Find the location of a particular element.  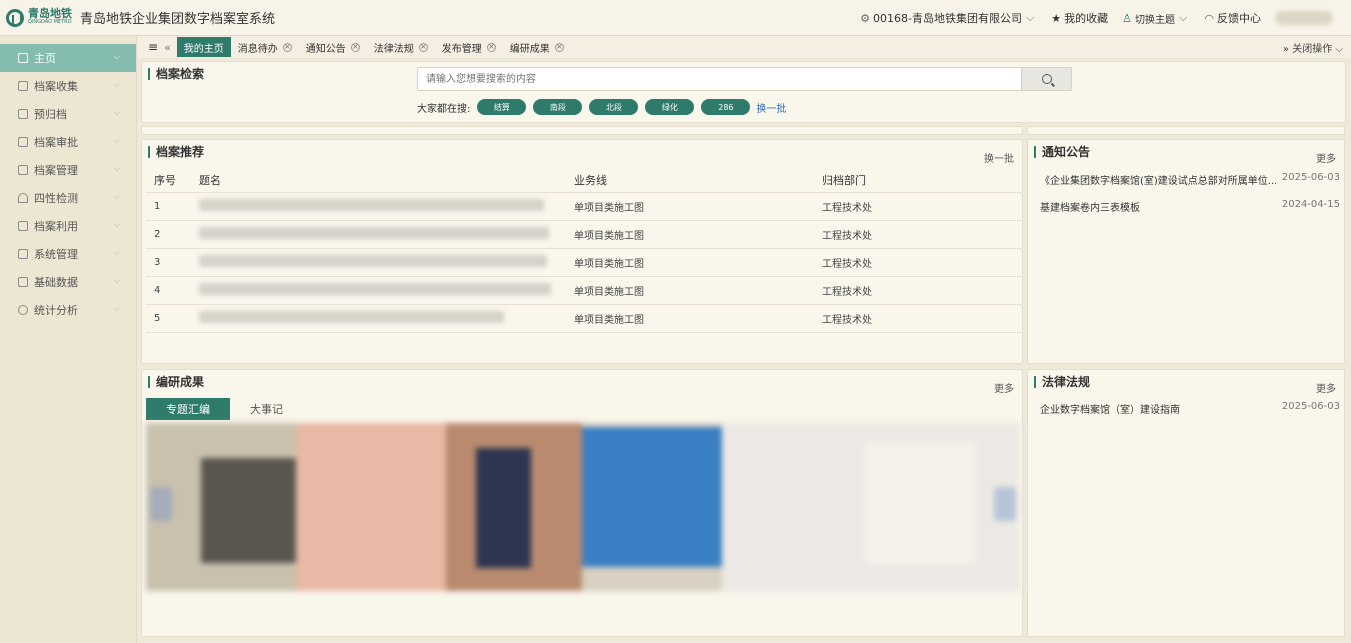

research-more-link: 更多 is located at coordinates (1004, 387).